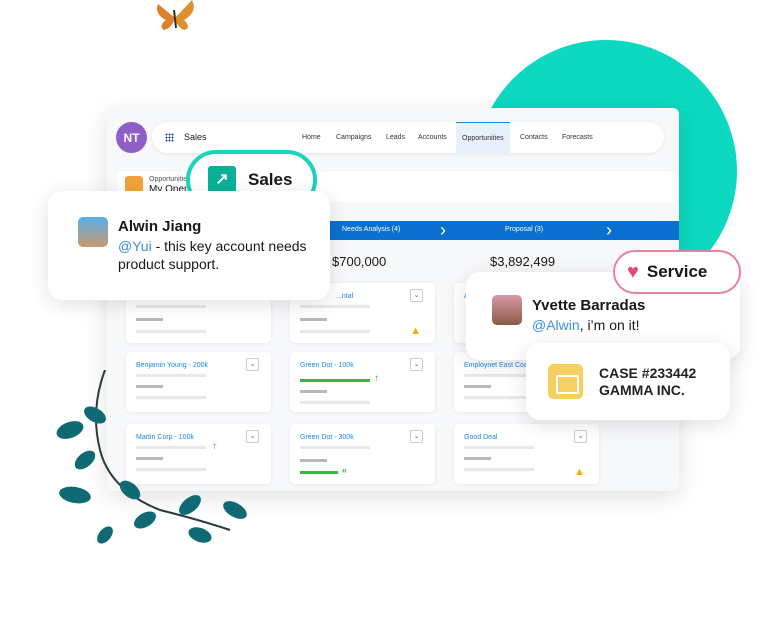 This screenshot has width=780, height=617. What do you see at coordinates (526, 454) in the screenshot?
I see `opportunity-card: Good Deal ⌄ ▲` at bounding box center [526, 454].